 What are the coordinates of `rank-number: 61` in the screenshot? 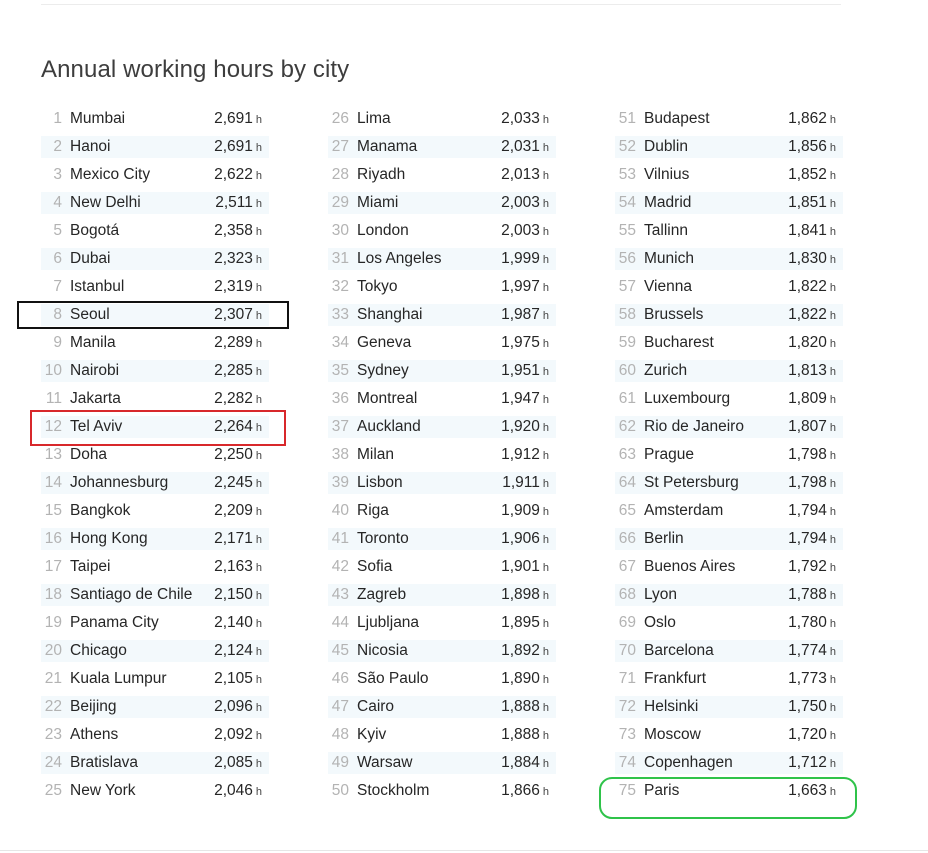 It's located at (627, 398).